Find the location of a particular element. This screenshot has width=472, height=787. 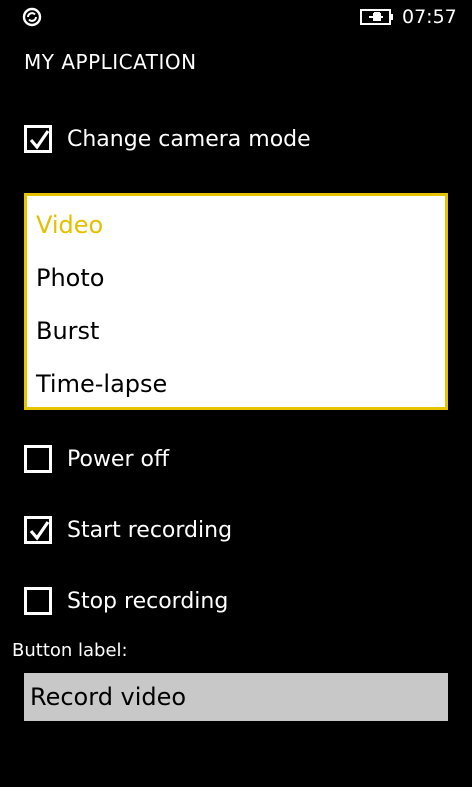

battery-charging-icon is located at coordinates (376, 17).